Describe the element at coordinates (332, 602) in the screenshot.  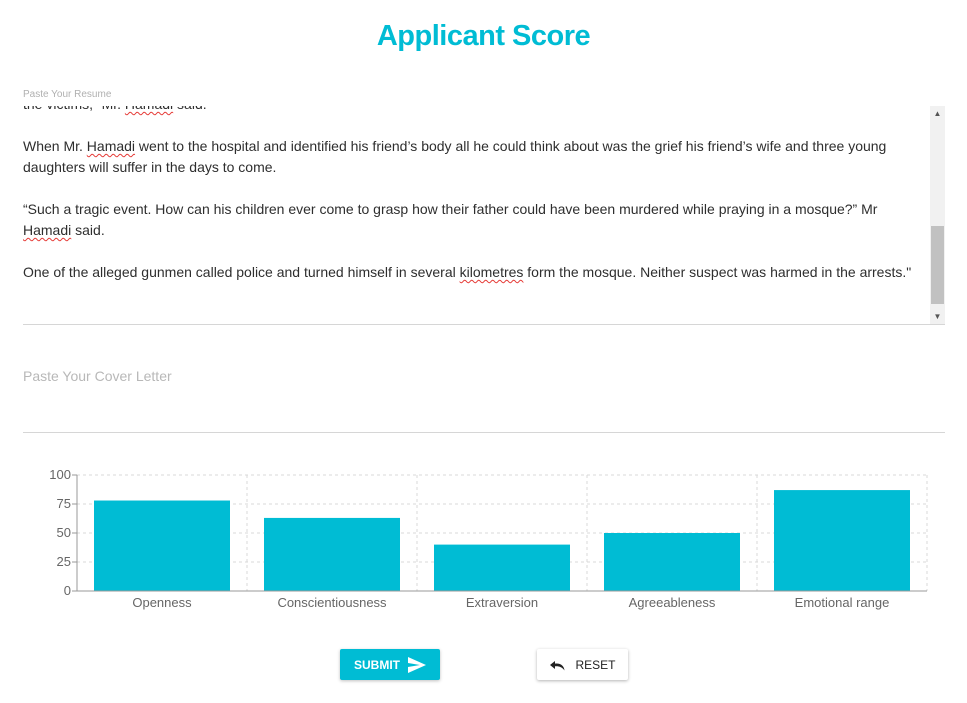
I see `x-tick-label: Conscientiousness` at that location.